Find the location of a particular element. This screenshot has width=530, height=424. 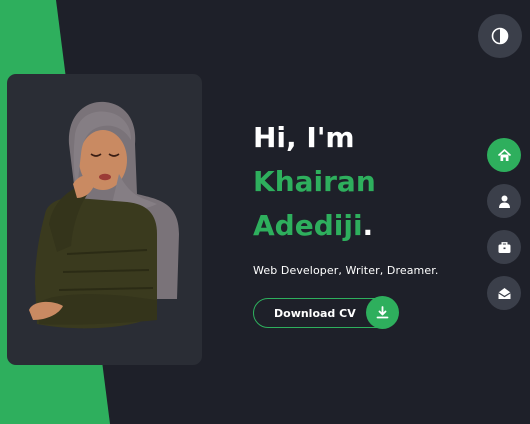

name-heading: Khairan Adediji. is located at coordinates (358, 204).